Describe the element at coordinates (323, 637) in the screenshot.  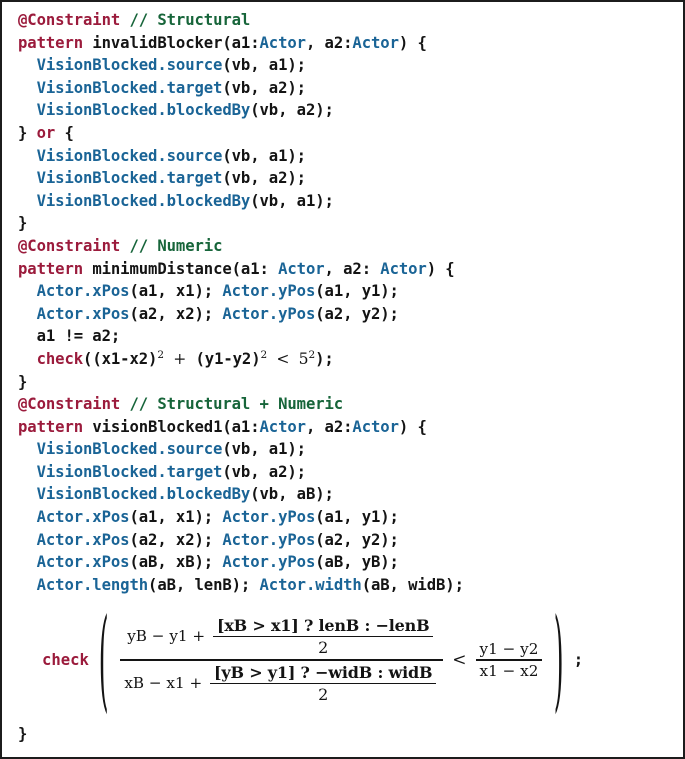
I see `numerator-inner-fraction: [xB > x1] ? lenB : −lenB 2` at that location.